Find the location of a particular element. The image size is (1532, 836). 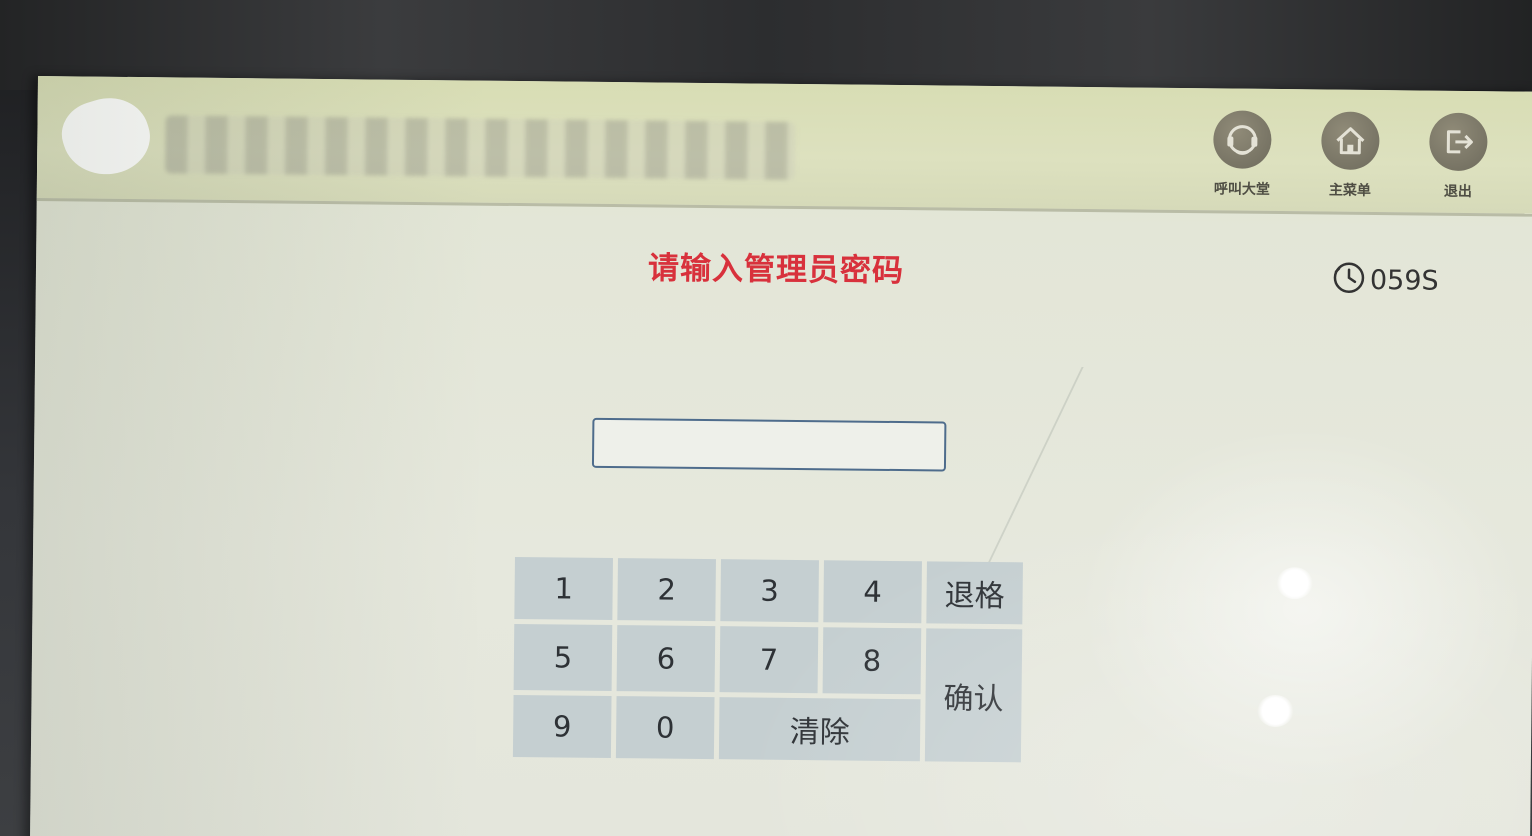

key-7: 7 is located at coordinates (769, 660).